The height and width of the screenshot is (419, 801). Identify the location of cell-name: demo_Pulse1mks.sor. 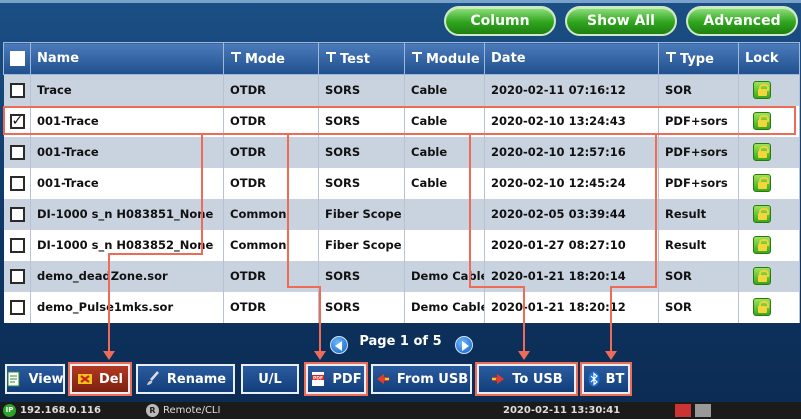
(127, 307).